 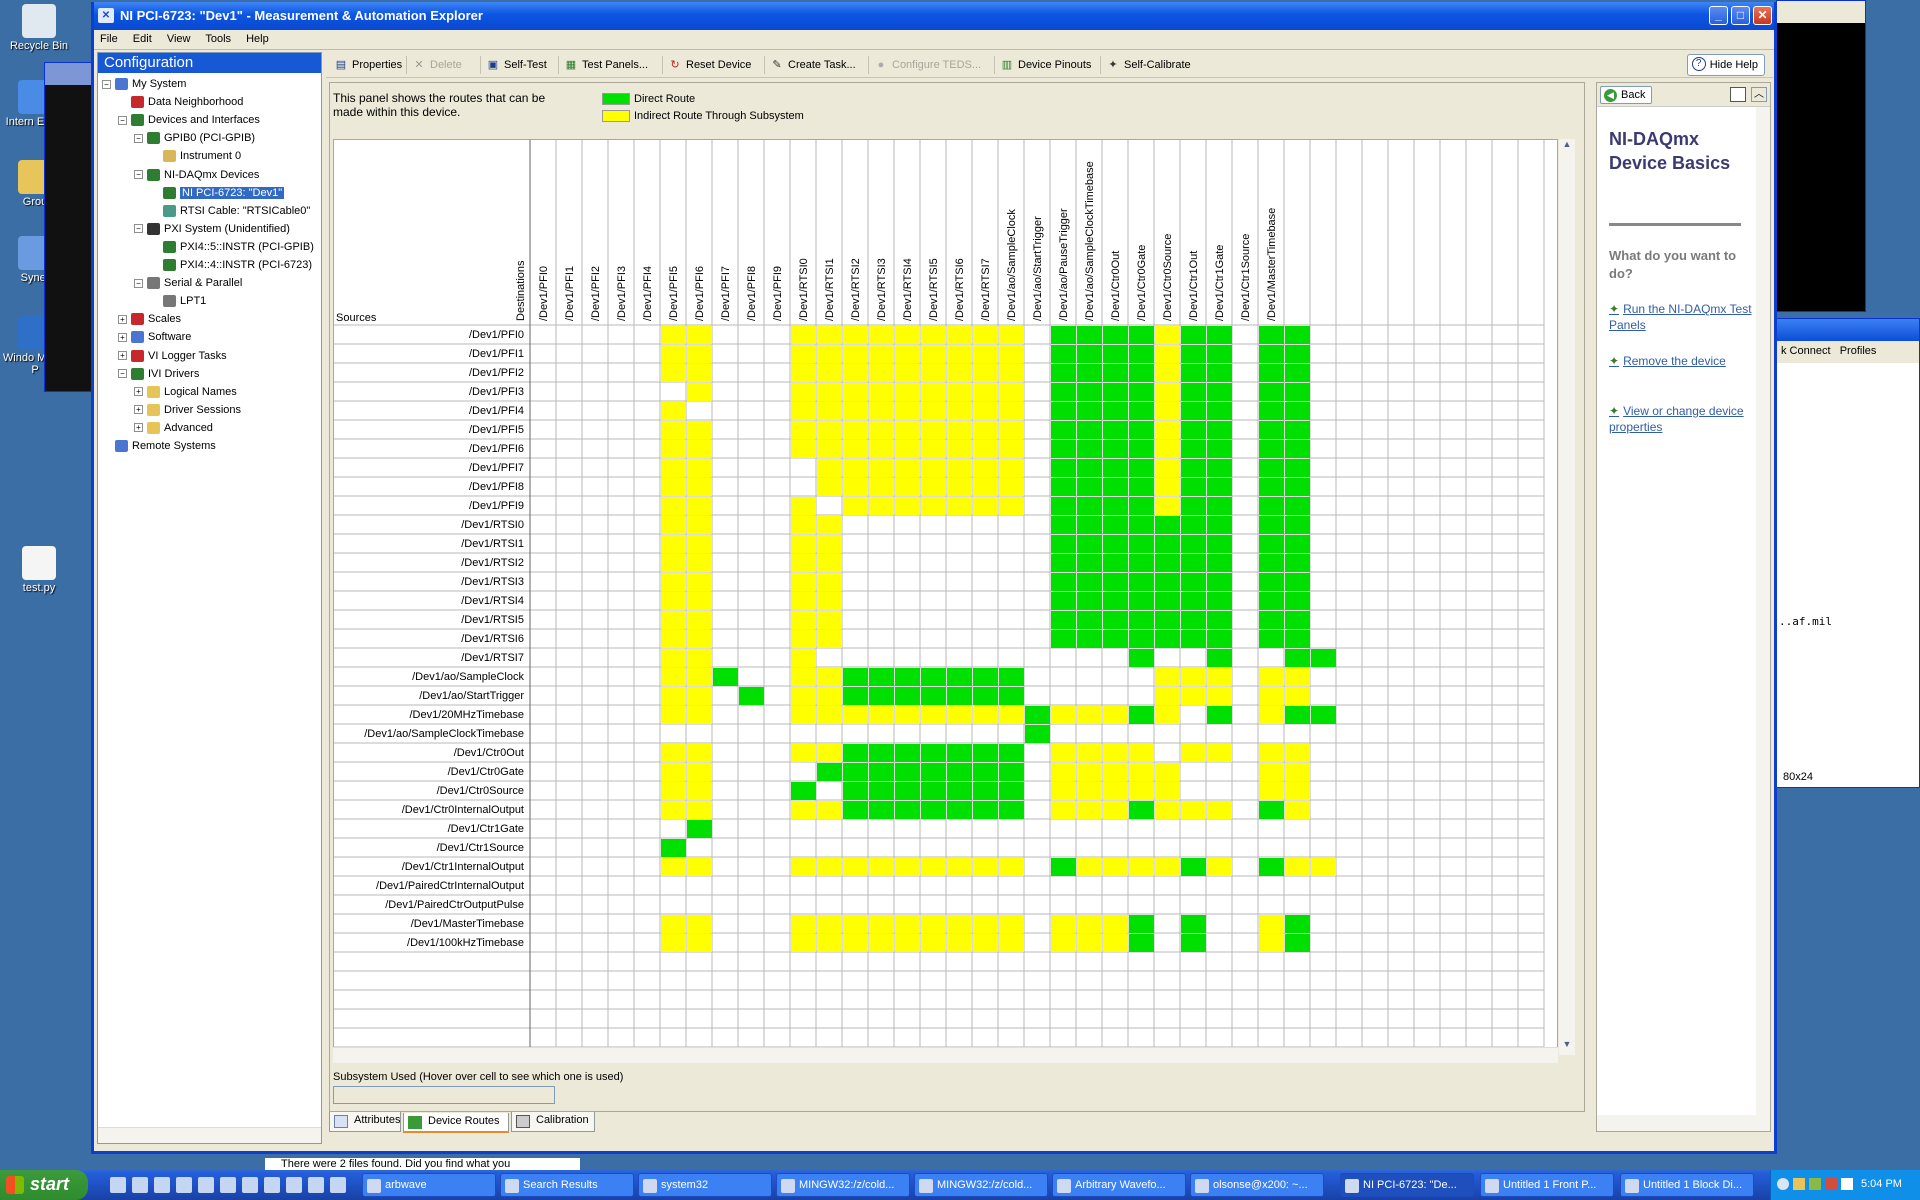 What do you see at coordinates (1684, 361) in the screenshot?
I see `help-link-remove-device: ✦ Remove the device` at bounding box center [1684, 361].